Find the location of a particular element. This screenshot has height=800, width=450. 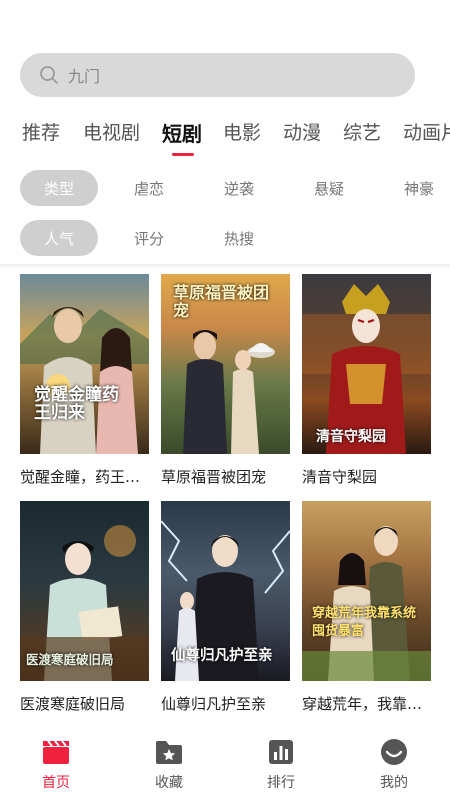

nav-home: 首页 is located at coordinates (56, 764).